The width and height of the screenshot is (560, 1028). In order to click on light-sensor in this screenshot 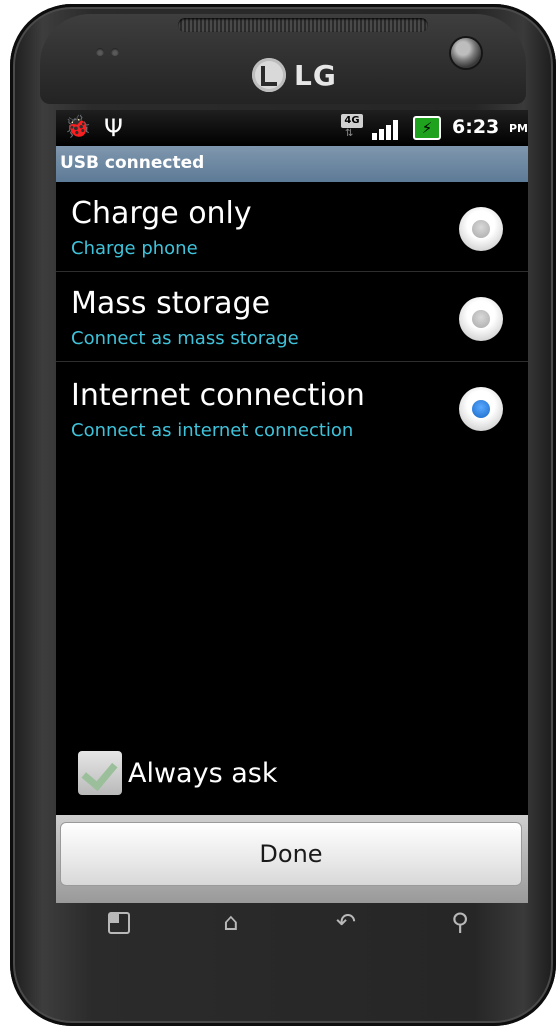, I will do `click(115, 52)`.